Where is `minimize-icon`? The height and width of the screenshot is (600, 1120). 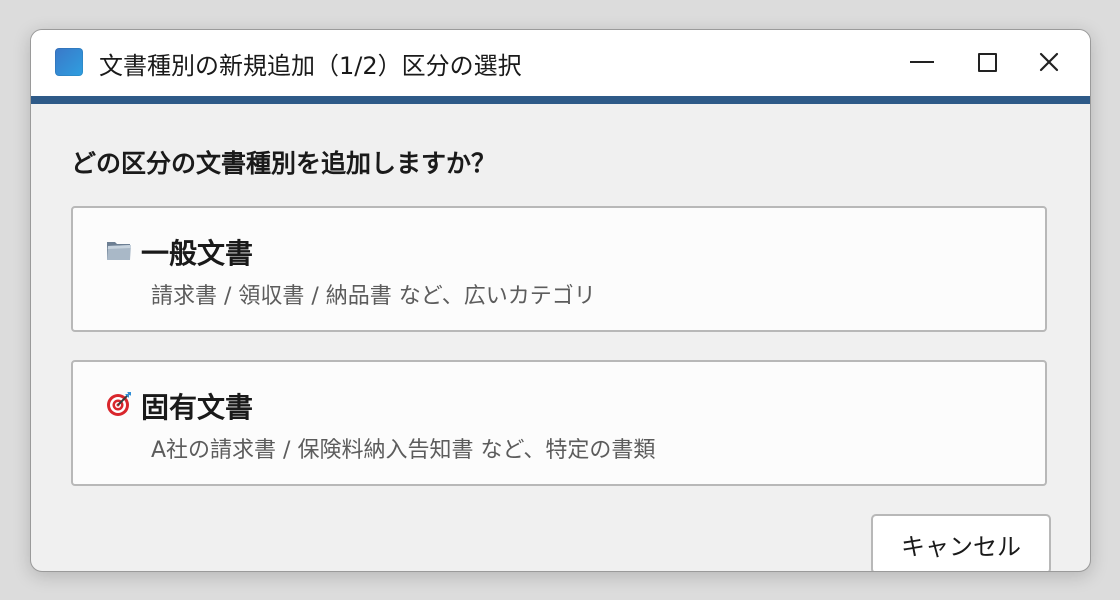
minimize-icon is located at coordinates (922, 62).